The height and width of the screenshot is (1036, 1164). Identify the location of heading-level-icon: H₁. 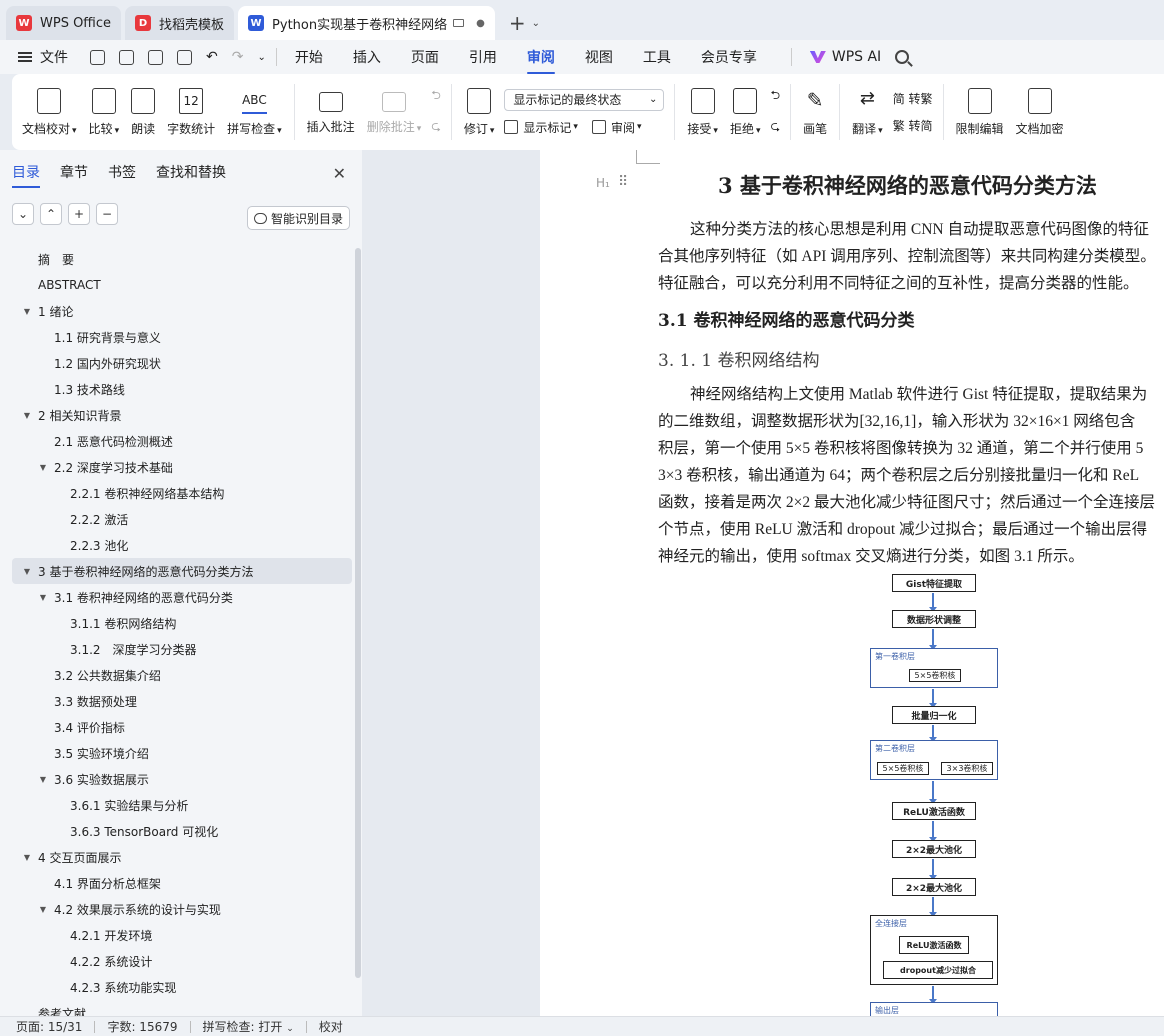
(603, 183).